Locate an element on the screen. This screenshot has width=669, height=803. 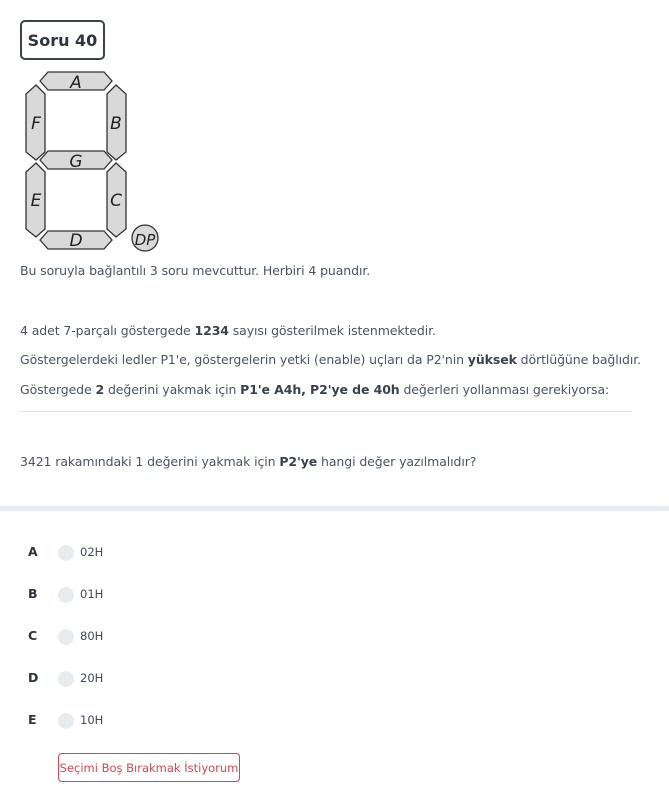
section-separator is located at coordinates (334, 508).